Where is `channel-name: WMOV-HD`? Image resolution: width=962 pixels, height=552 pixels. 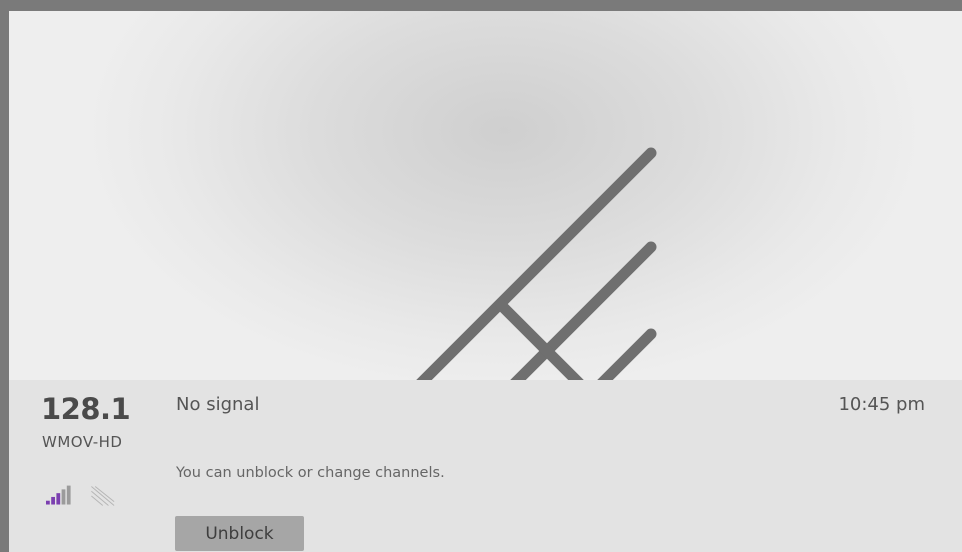
channel-name: WMOV-HD is located at coordinates (82, 442).